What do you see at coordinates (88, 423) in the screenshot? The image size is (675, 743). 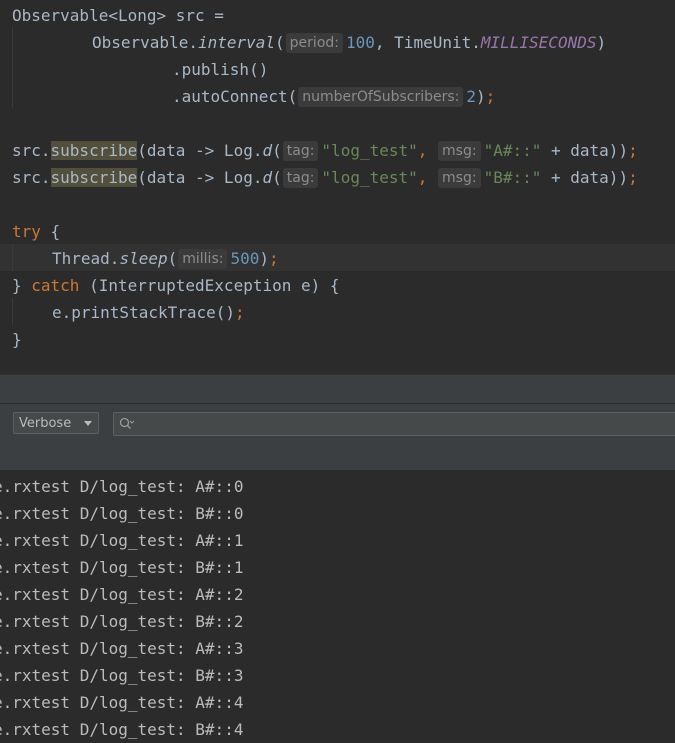 I see `chevron-down-icon` at bounding box center [88, 423].